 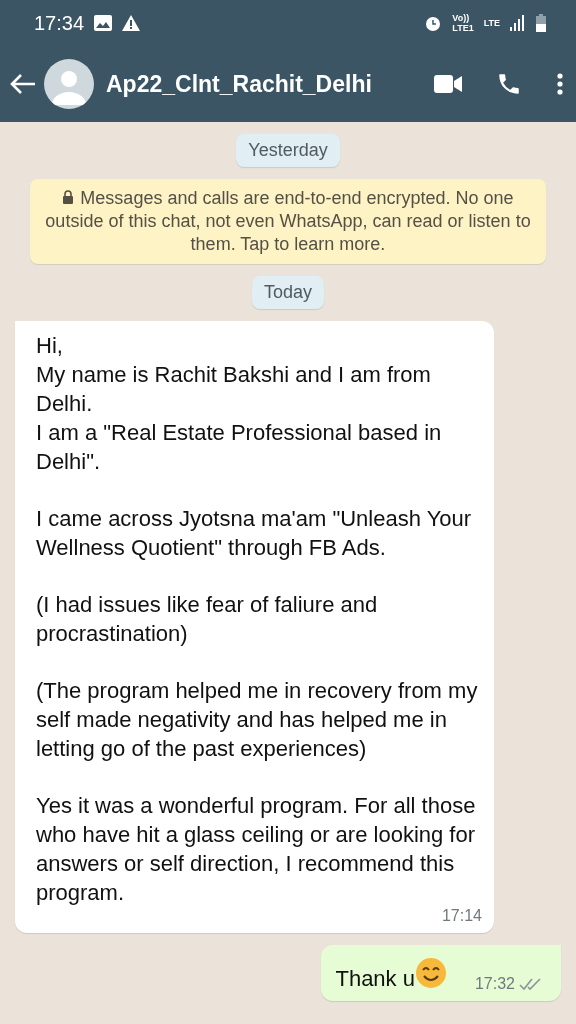 I want to click on date-chip: Today, so click(x=287, y=292).